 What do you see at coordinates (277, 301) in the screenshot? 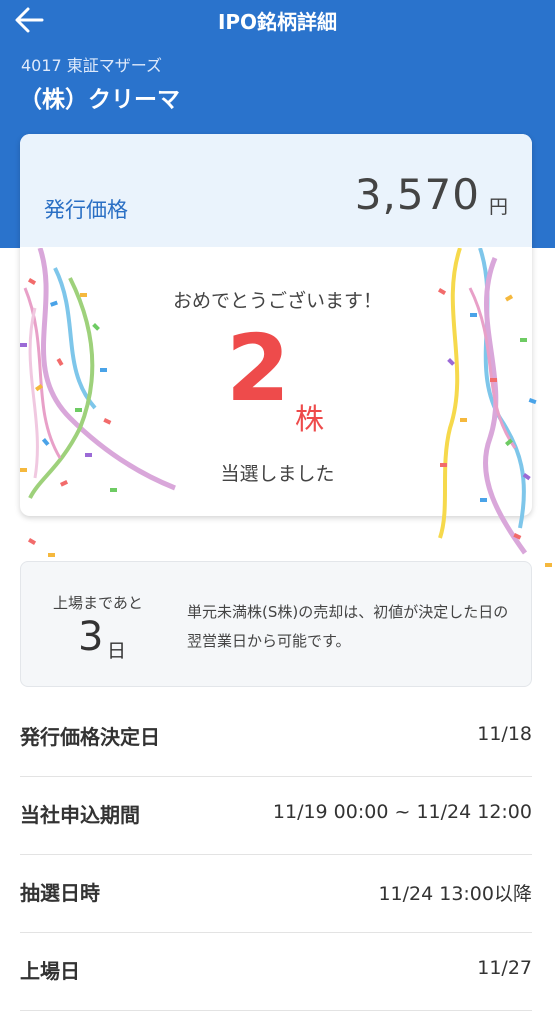
I see `congrats-text: おめでとうございます！` at bounding box center [277, 301].